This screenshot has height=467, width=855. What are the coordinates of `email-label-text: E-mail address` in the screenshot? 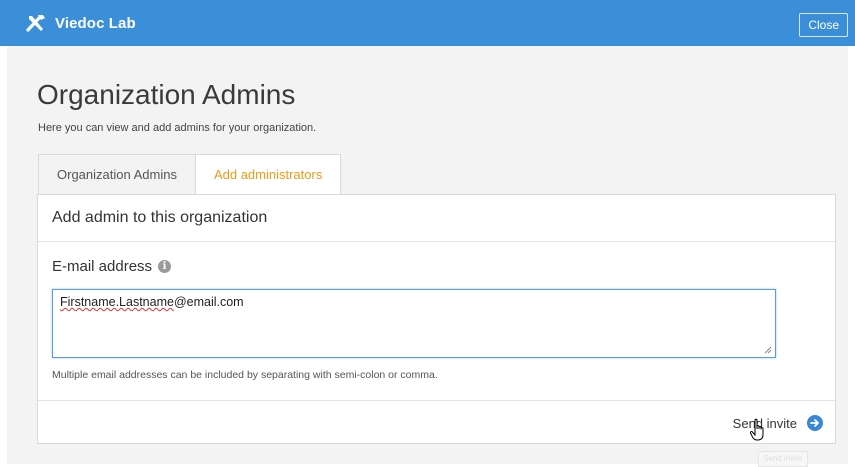 It's located at (102, 266).